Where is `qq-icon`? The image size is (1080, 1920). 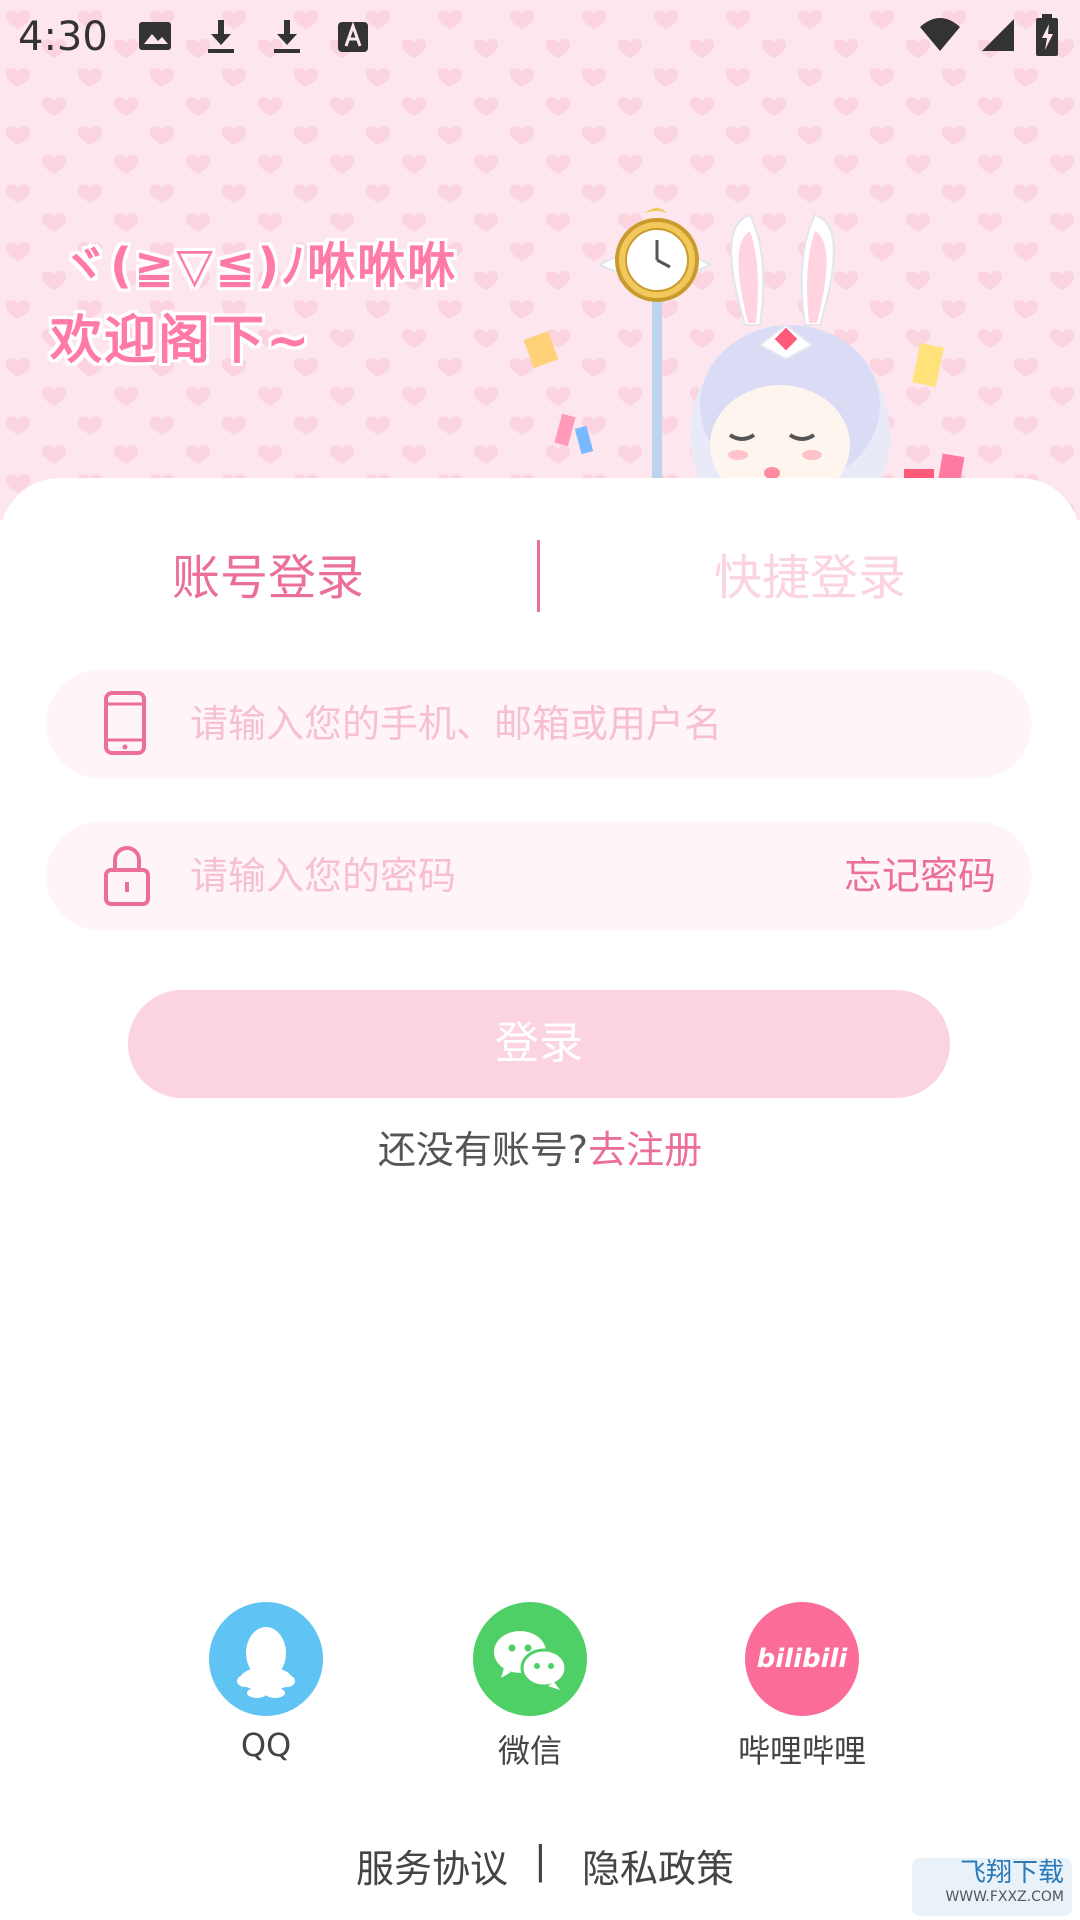 qq-icon is located at coordinates (266, 1659).